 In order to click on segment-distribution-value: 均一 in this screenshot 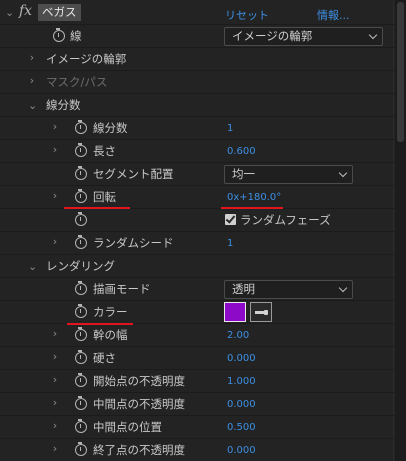, I will do `click(243, 174)`.